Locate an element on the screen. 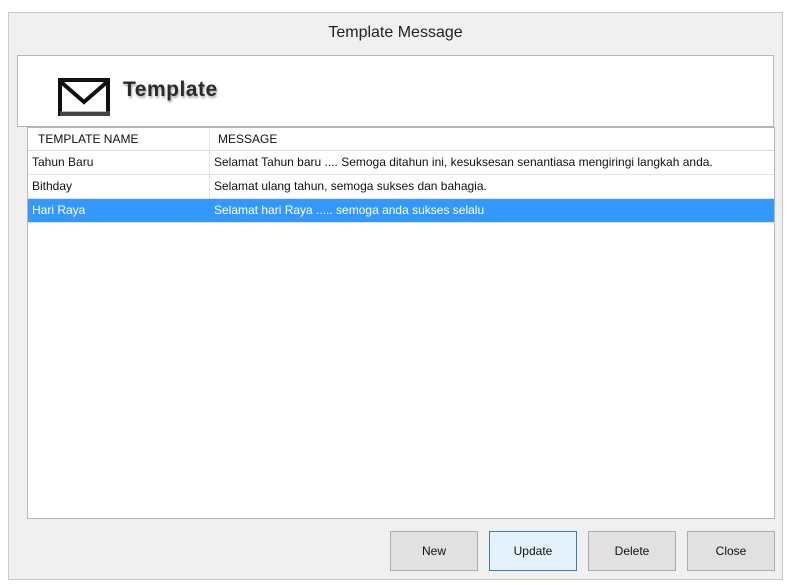 The width and height of the screenshot is (791, 585). new-button: New is located at coordinates (434, 551).